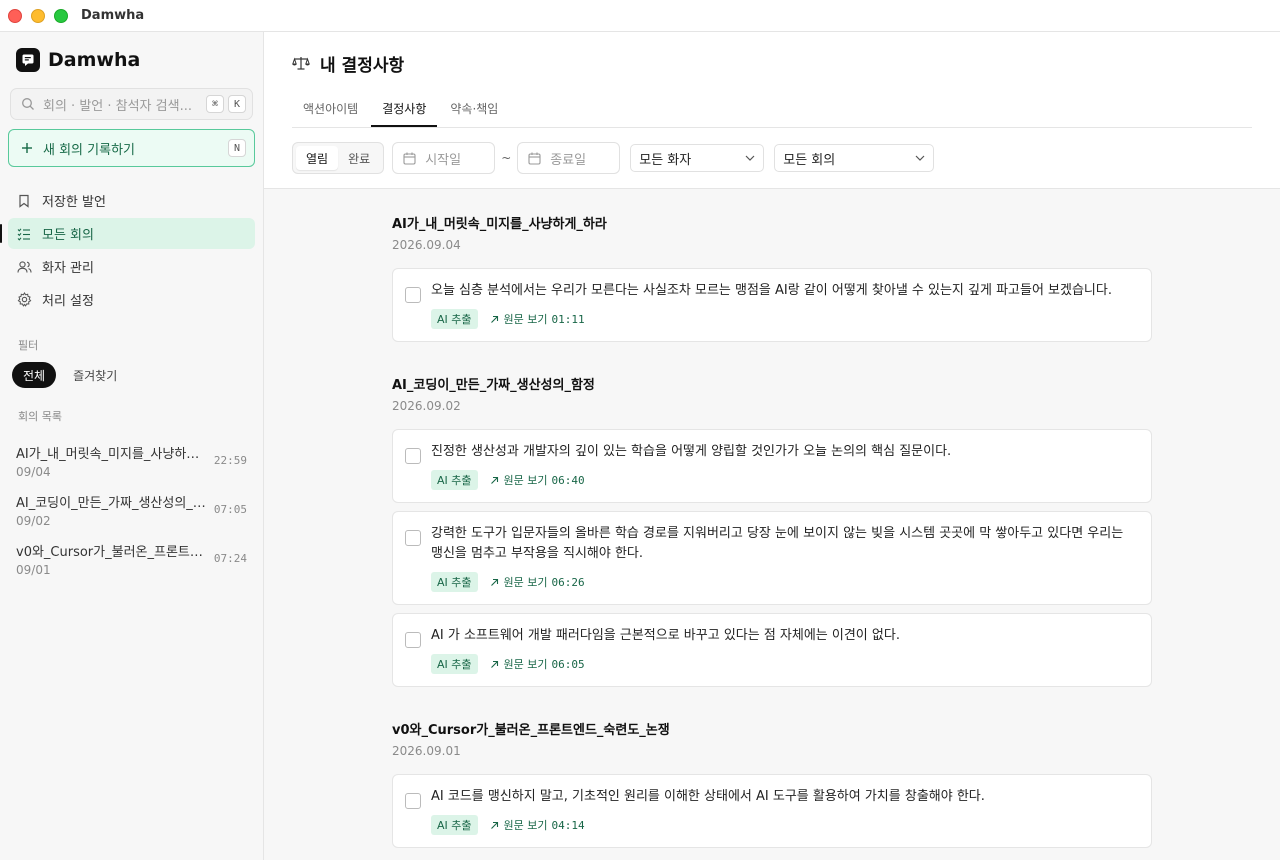  I want to click on source-timestamp: 01:11, so click(568, 319).